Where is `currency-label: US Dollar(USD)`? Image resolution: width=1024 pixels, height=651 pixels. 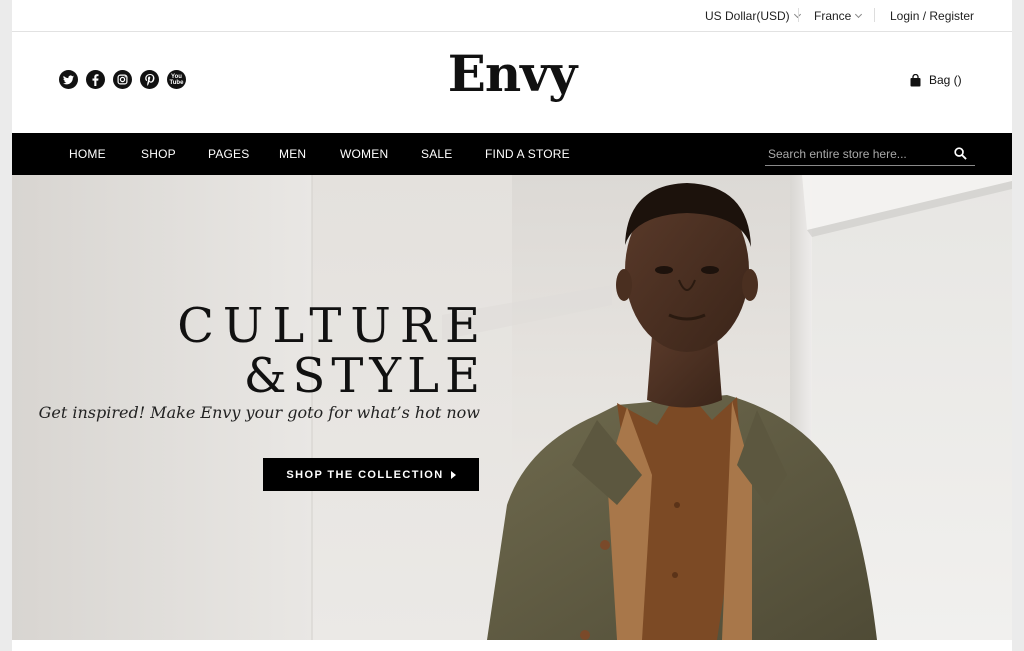 currency-label: US Dollar(USD) is located at coordinates (747, 15).